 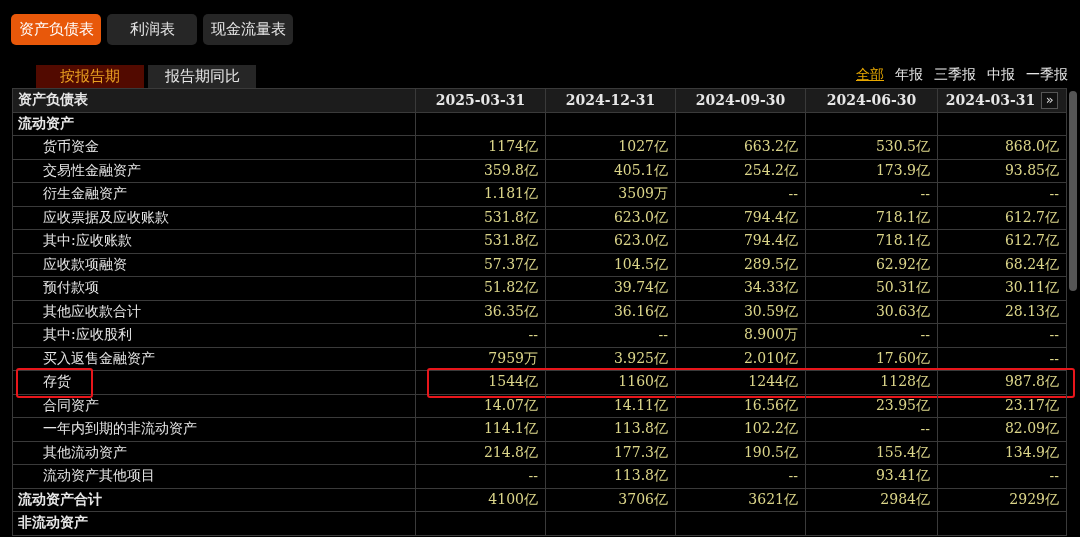 I want to click on table-cell: 1174亿, so click(x=513, y=147).